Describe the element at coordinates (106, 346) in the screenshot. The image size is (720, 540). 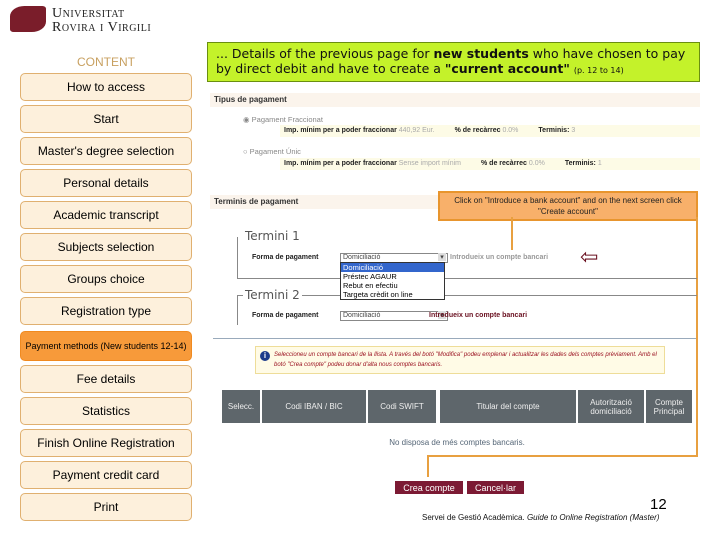
I see `sidebar-item: Payment methods (New students 12-14)` at that location.